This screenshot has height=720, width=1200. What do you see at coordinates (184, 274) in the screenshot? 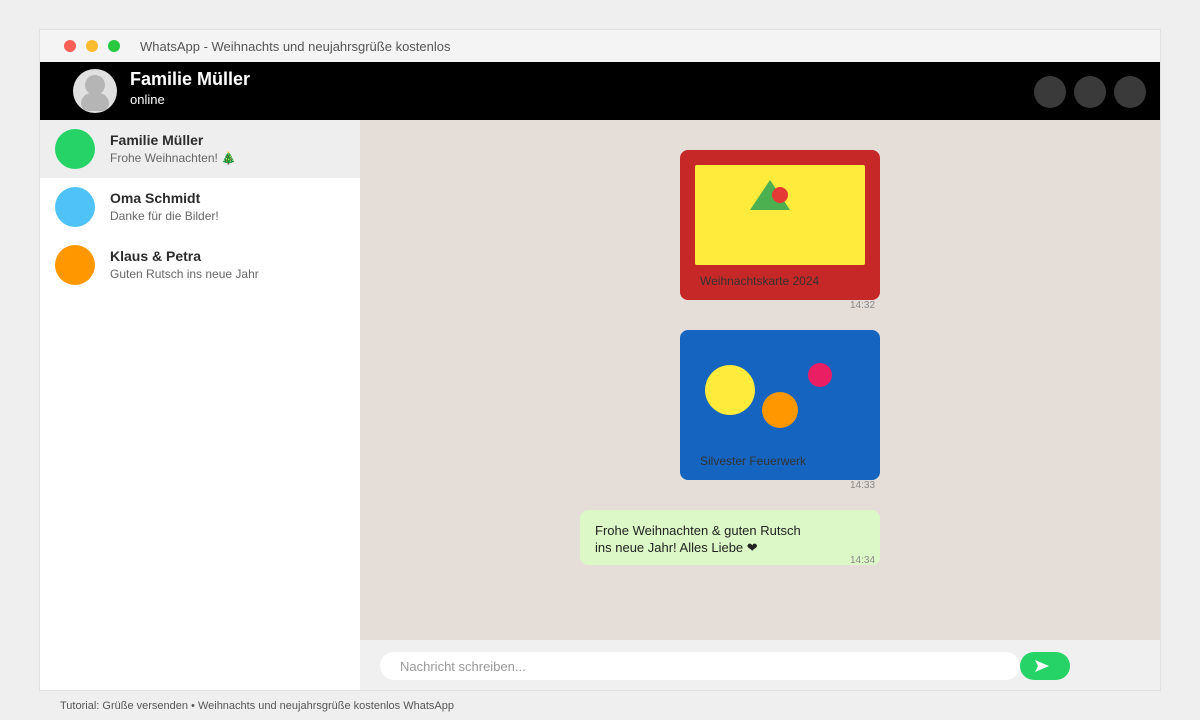
I see `chat-preview: Guten Rutsch ins neue Jahr` at bounding box center [184, 274].